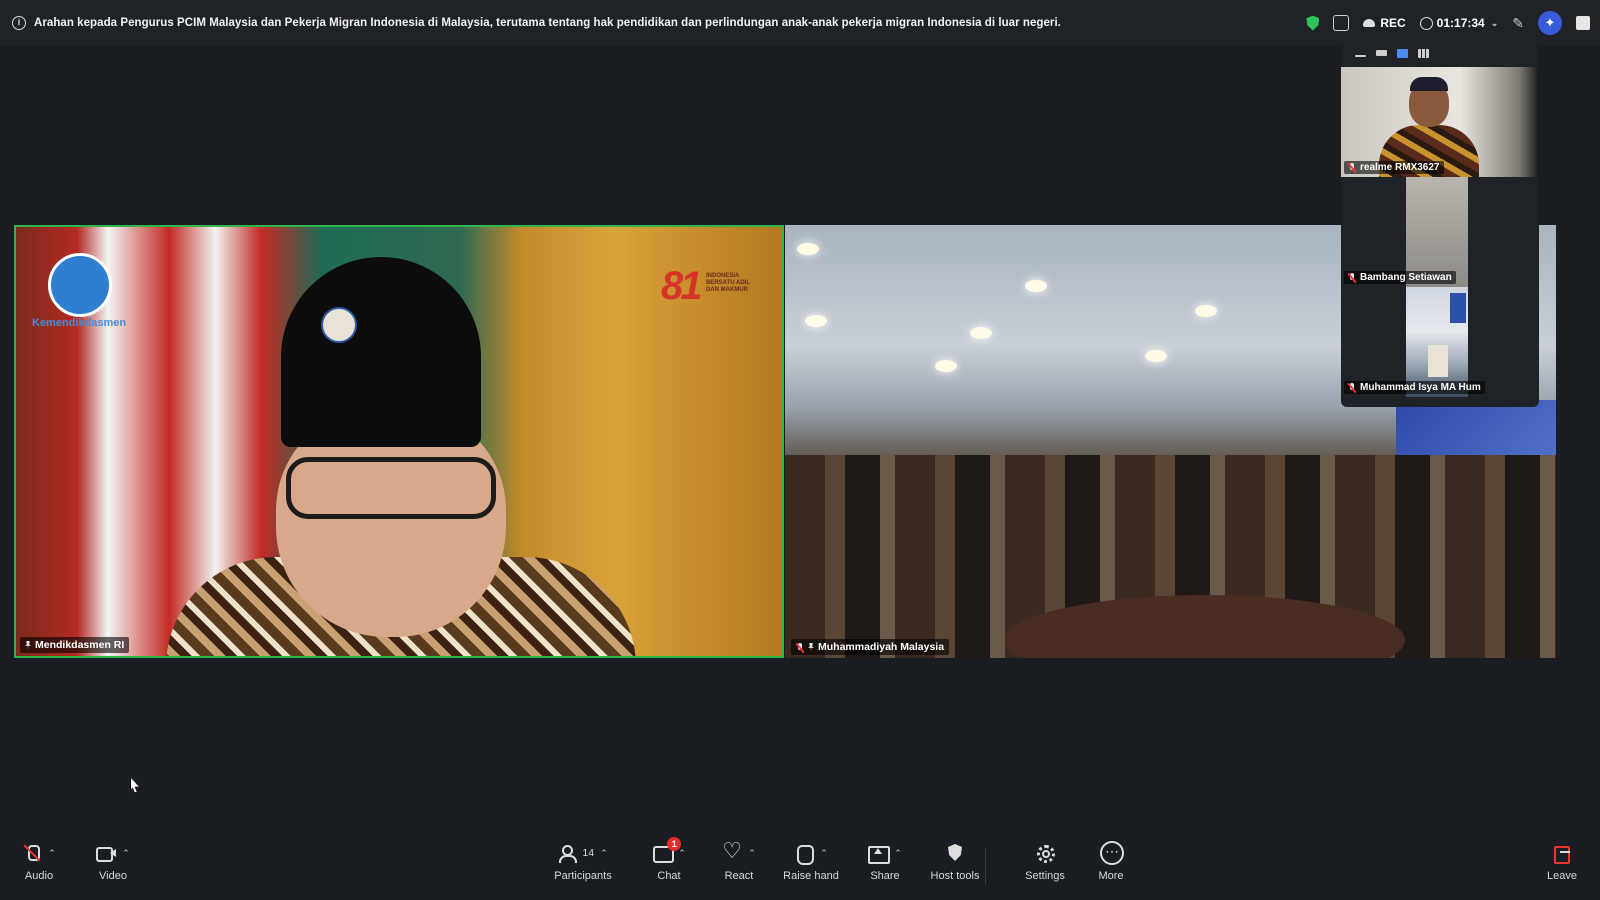 This screenshot has width=1600, height=900. What do you see at coordinates (1111, 876) in the screenshot?
I see `more-label: More` at bounding box center [1111, 876].